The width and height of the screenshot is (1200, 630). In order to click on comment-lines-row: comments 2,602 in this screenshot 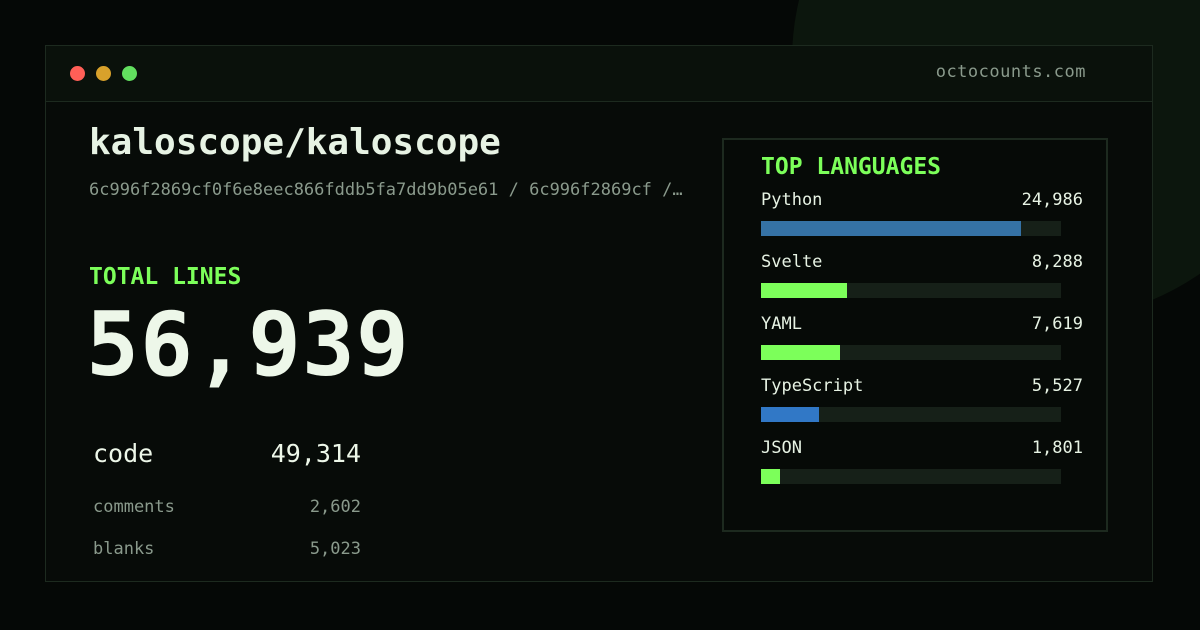, I will do `click(227, 506)`.